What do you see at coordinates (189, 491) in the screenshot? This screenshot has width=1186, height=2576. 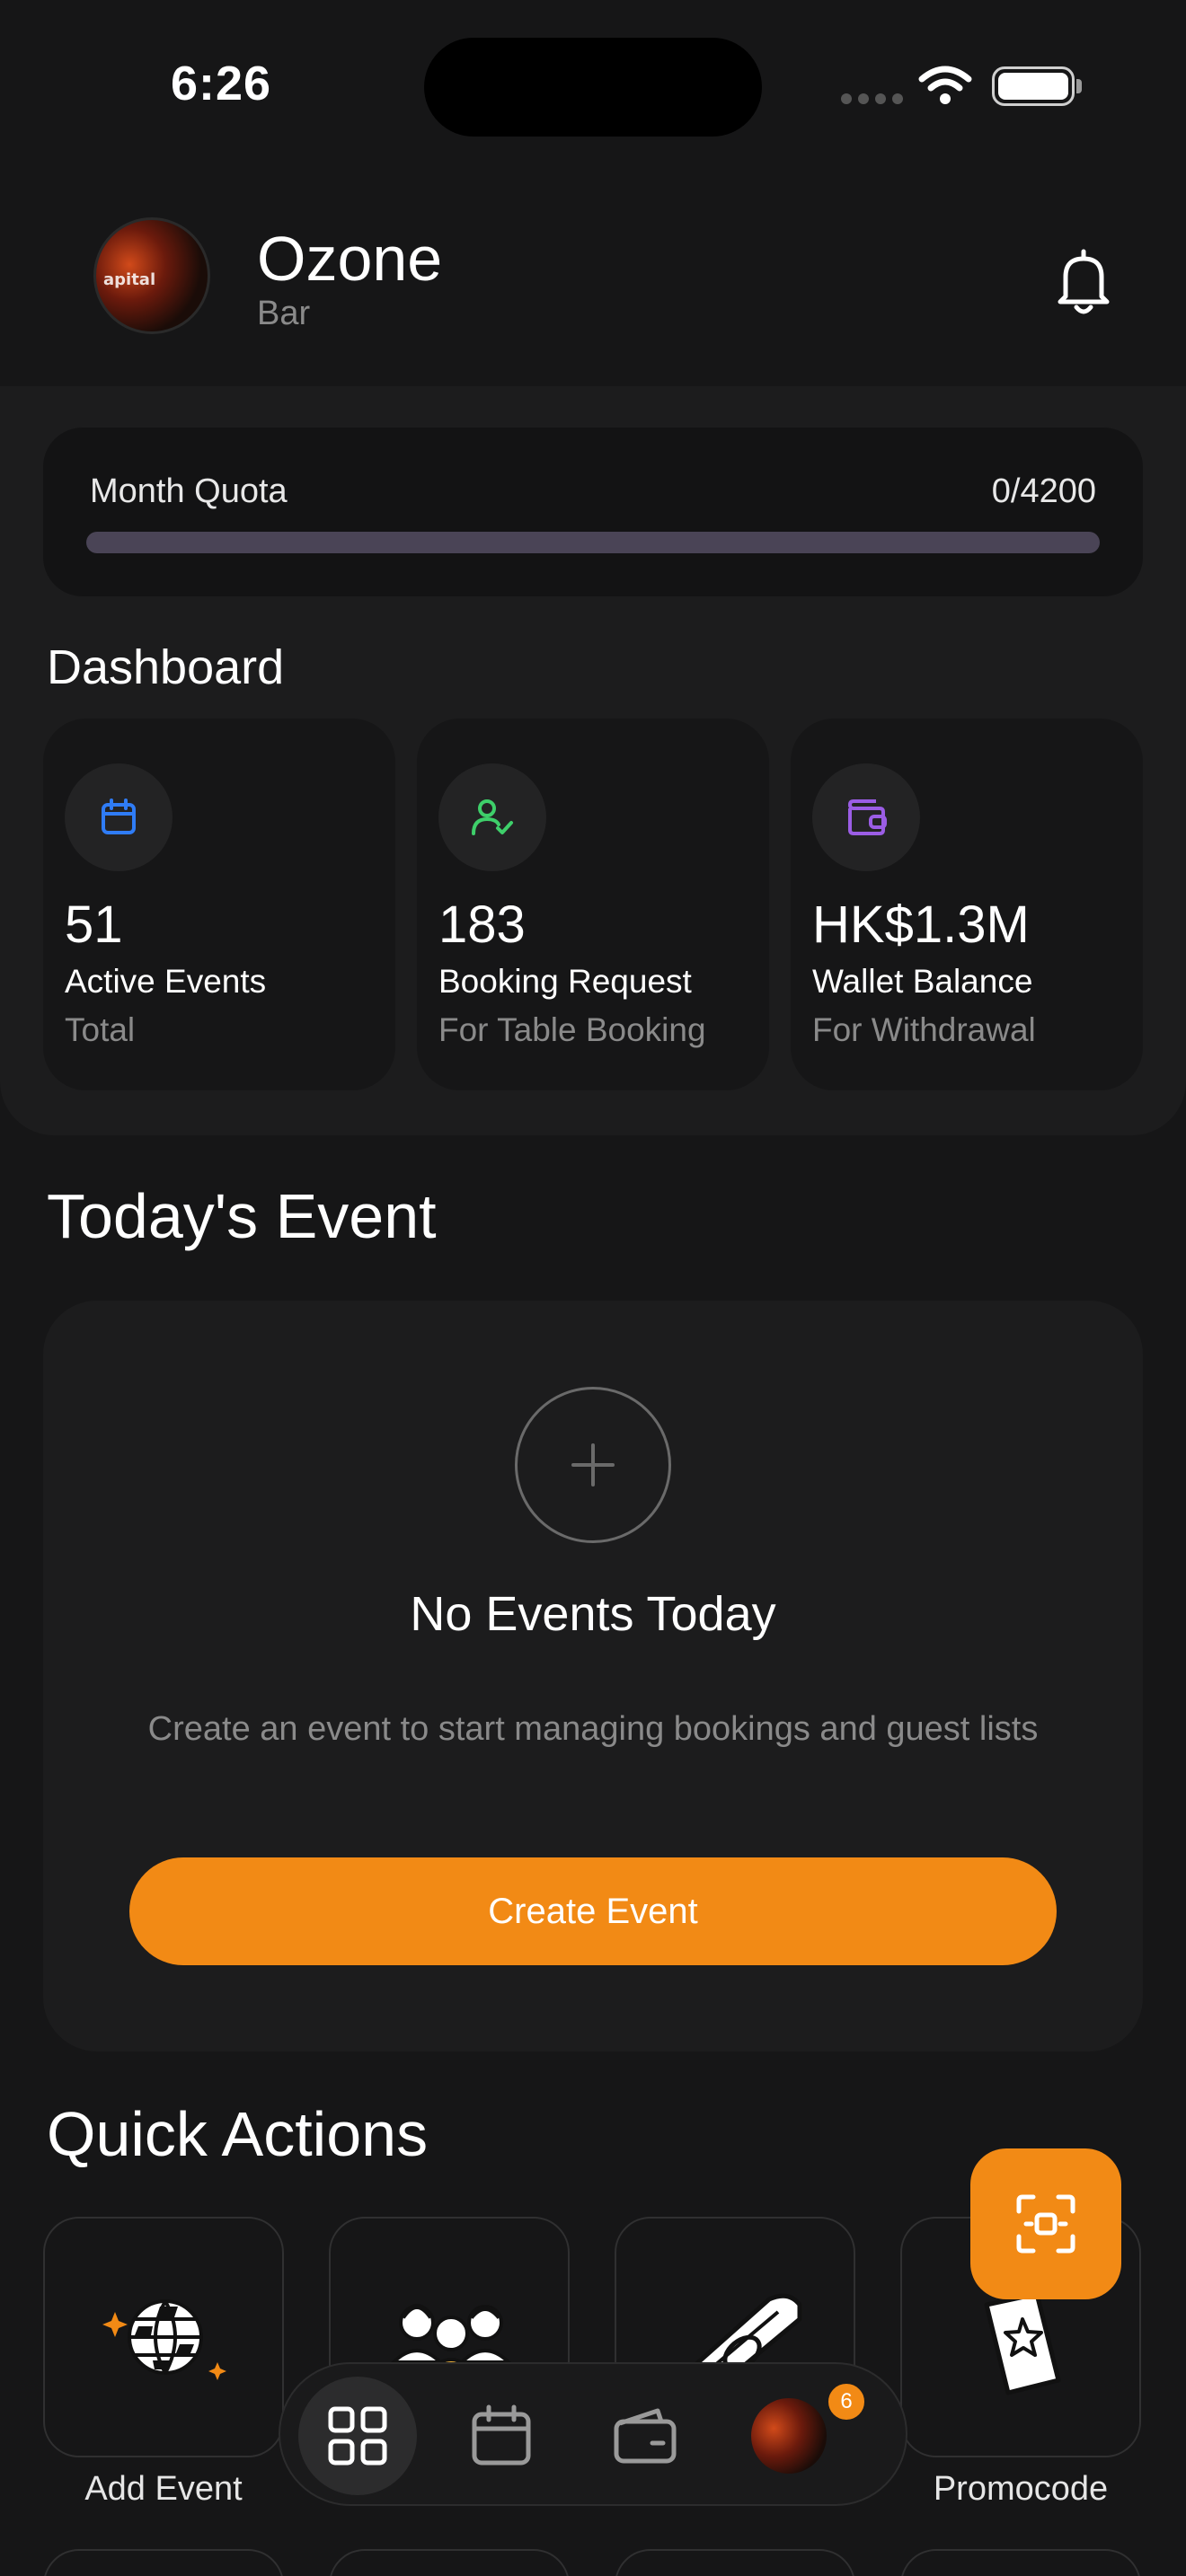 I see `quota-label: Month Quota` at bounding box center [189, 491].